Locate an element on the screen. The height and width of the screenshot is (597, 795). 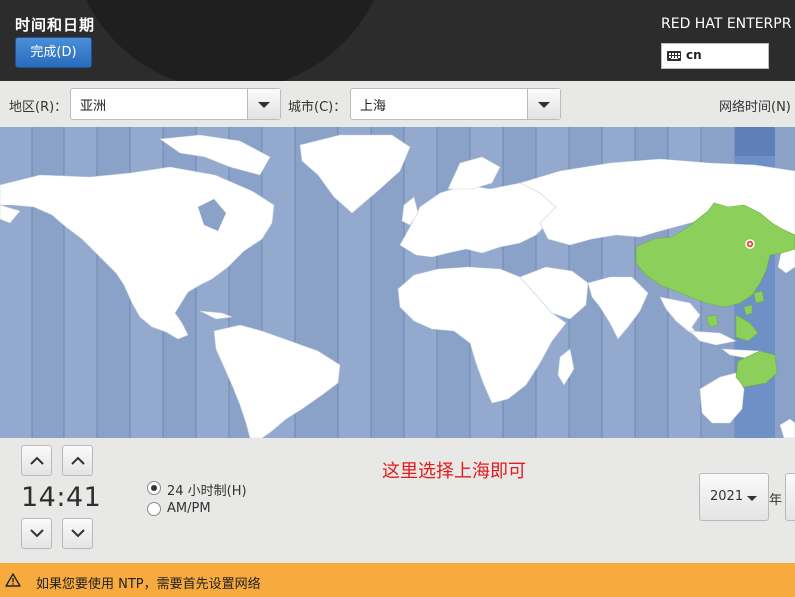
annotation-note: 这里选择上海即可 is located at coordinates (454, 471).